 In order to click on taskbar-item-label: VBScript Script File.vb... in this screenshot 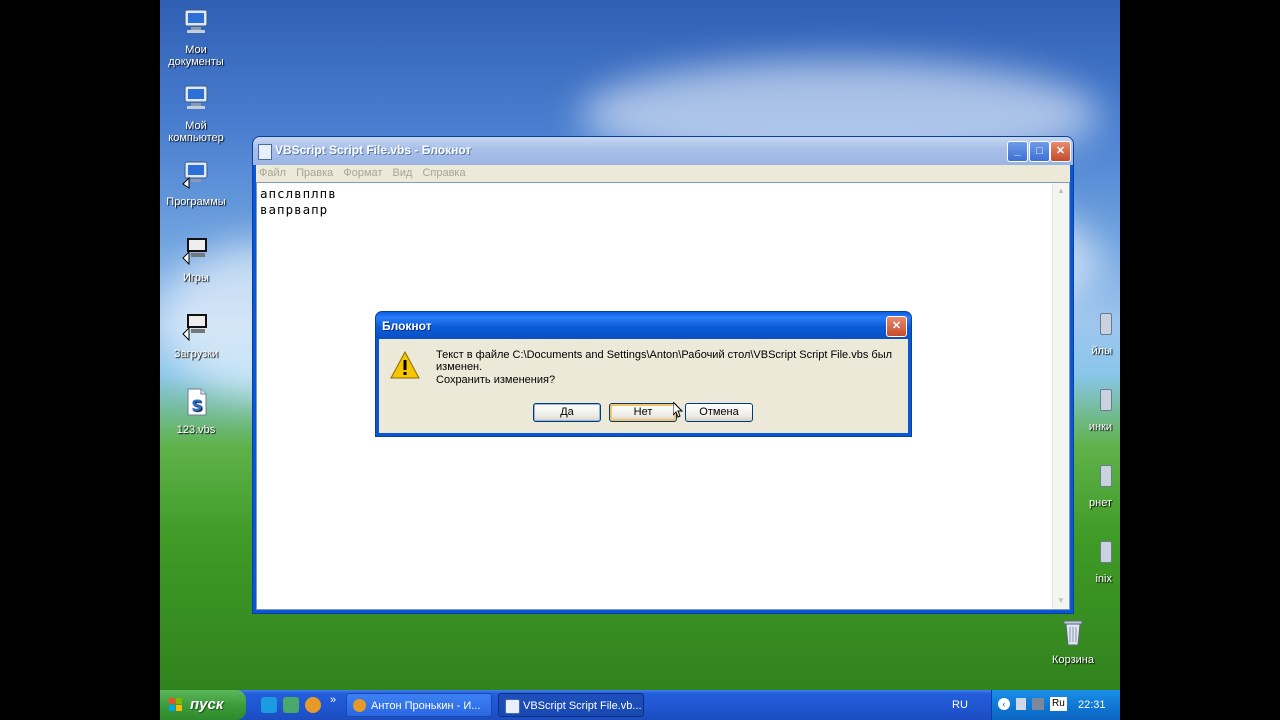, I will do `click(582, 706)`.